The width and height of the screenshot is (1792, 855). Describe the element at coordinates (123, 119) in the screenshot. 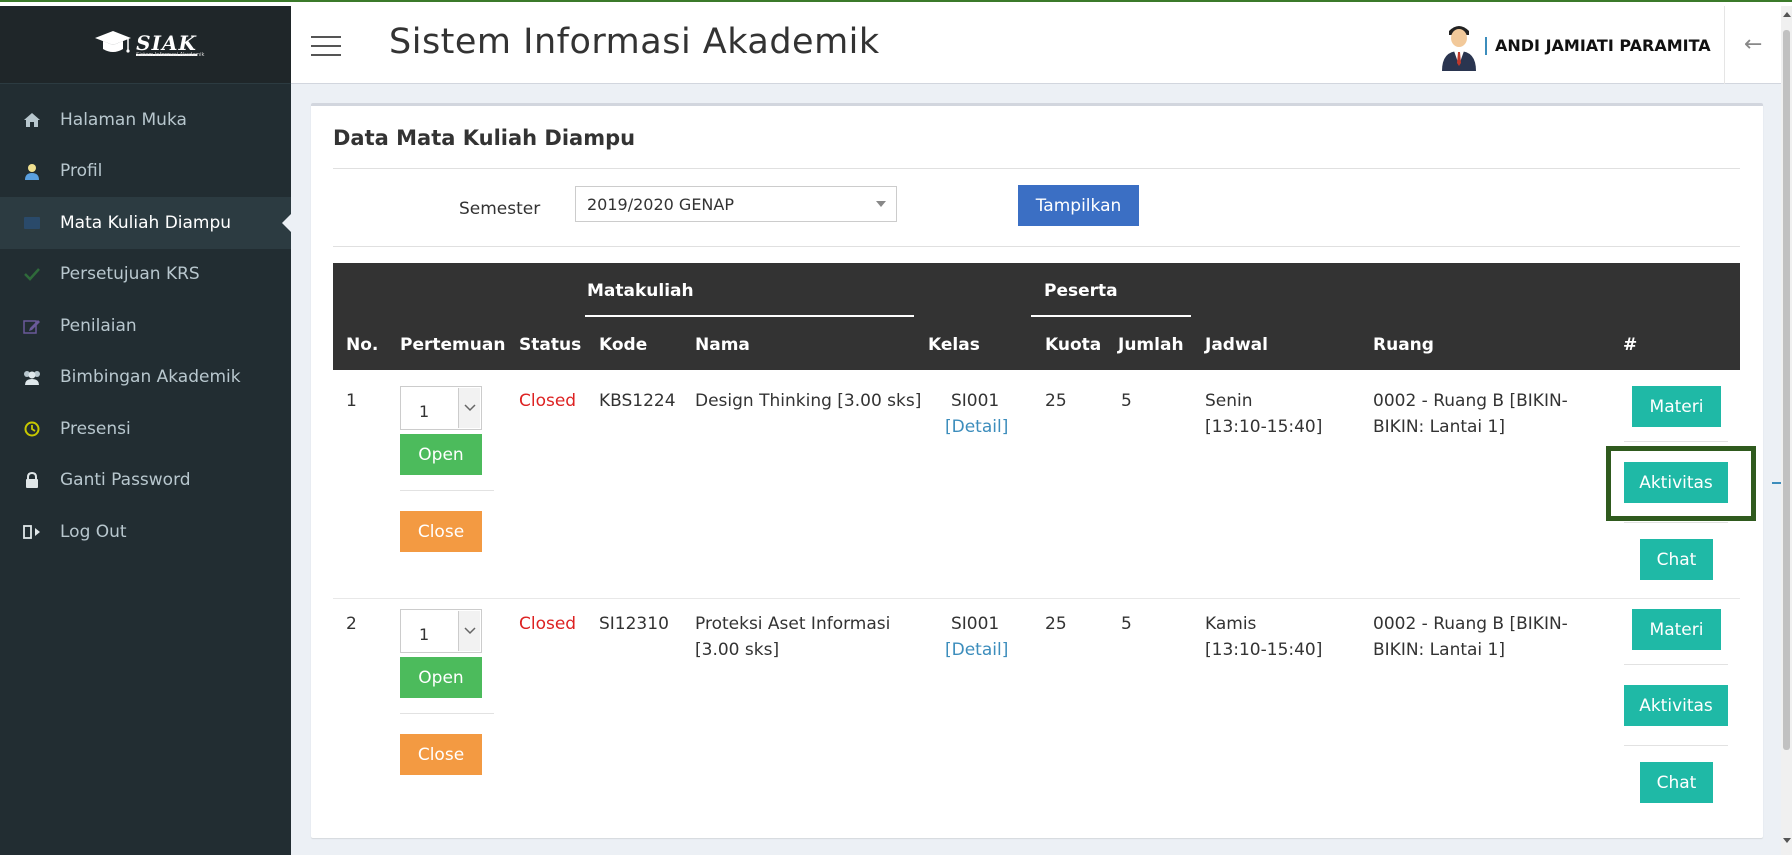

I see `sidebar-item-label: Halaman Muka` at that location.